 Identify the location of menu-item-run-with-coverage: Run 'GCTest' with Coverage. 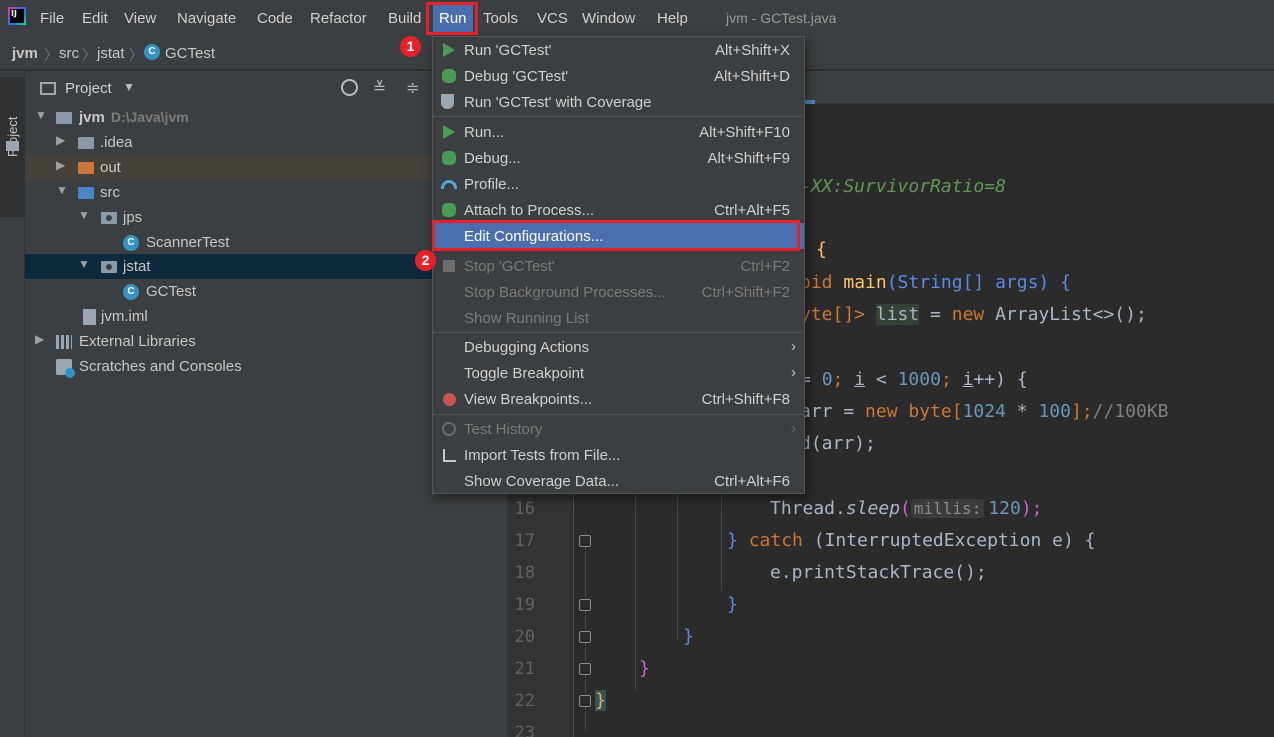
(618, 102).